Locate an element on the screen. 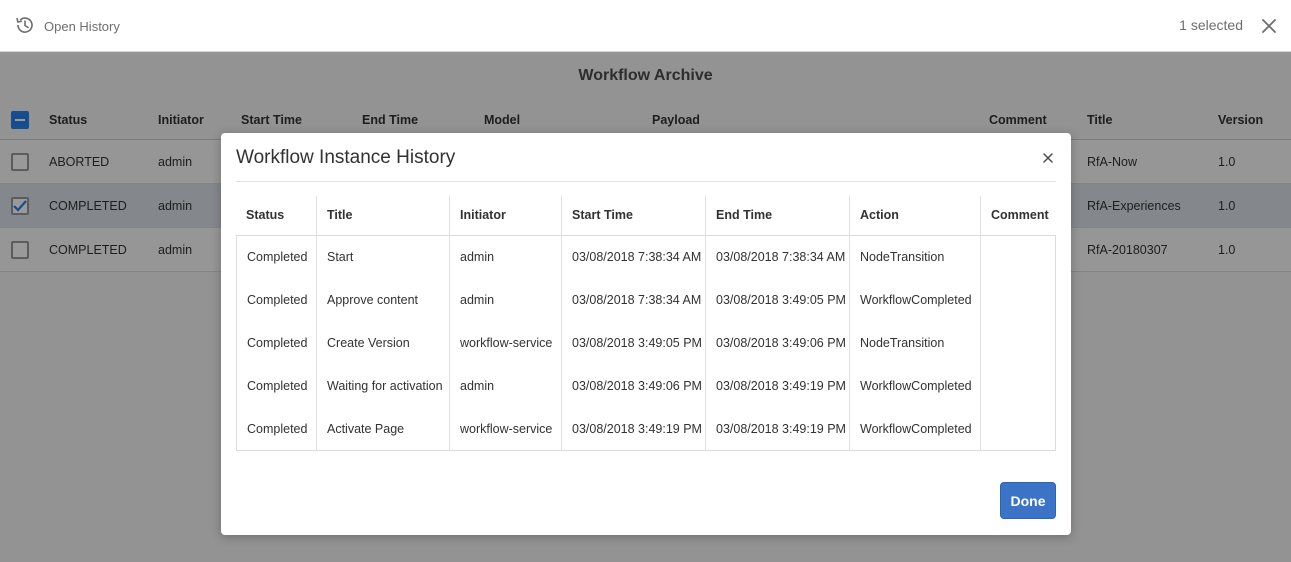 This screenshot has height=562, width=1291. history-start-time: 03/08/2018 3:49:06 PM is located at coordinates (637, 386).